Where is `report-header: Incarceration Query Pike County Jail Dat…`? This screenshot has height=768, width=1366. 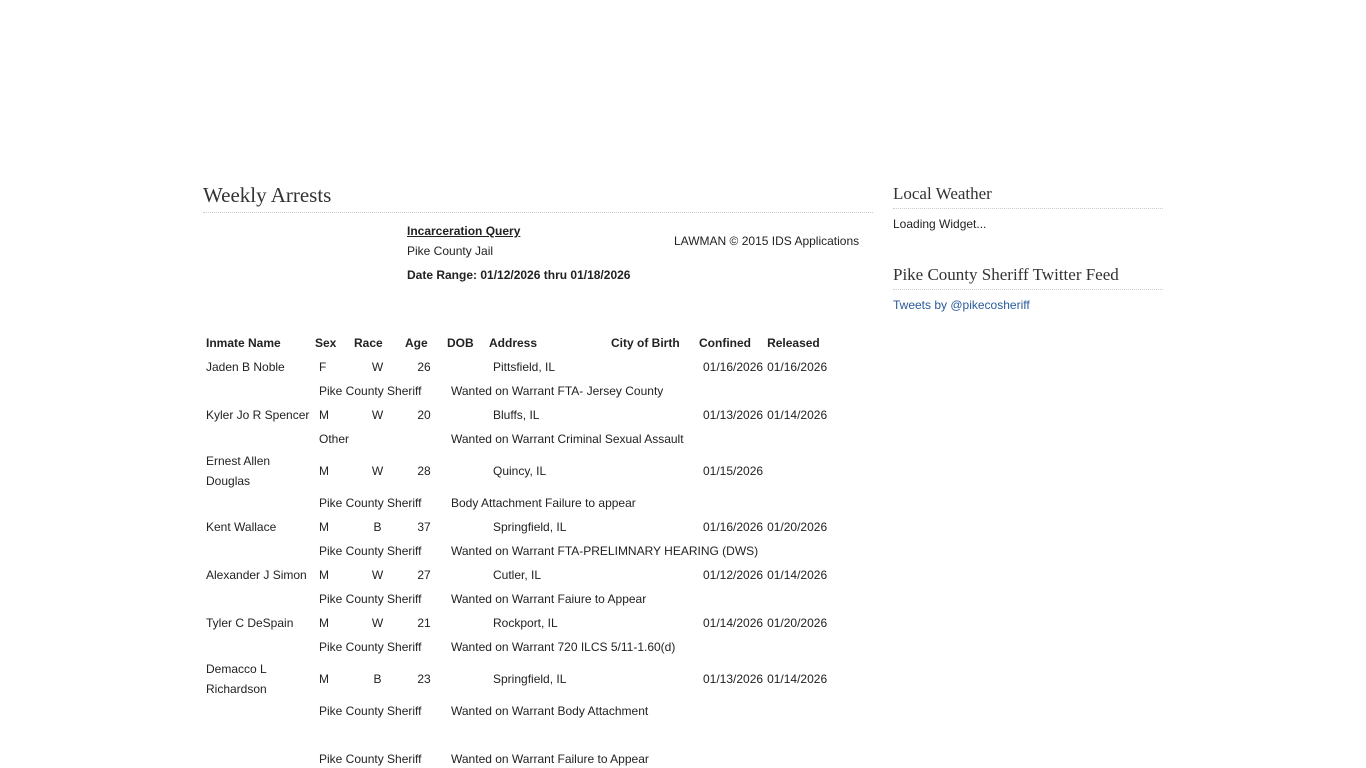 report-header: Incarceration Query Pike County Jail Dat… is located at coordinates (538, 272).